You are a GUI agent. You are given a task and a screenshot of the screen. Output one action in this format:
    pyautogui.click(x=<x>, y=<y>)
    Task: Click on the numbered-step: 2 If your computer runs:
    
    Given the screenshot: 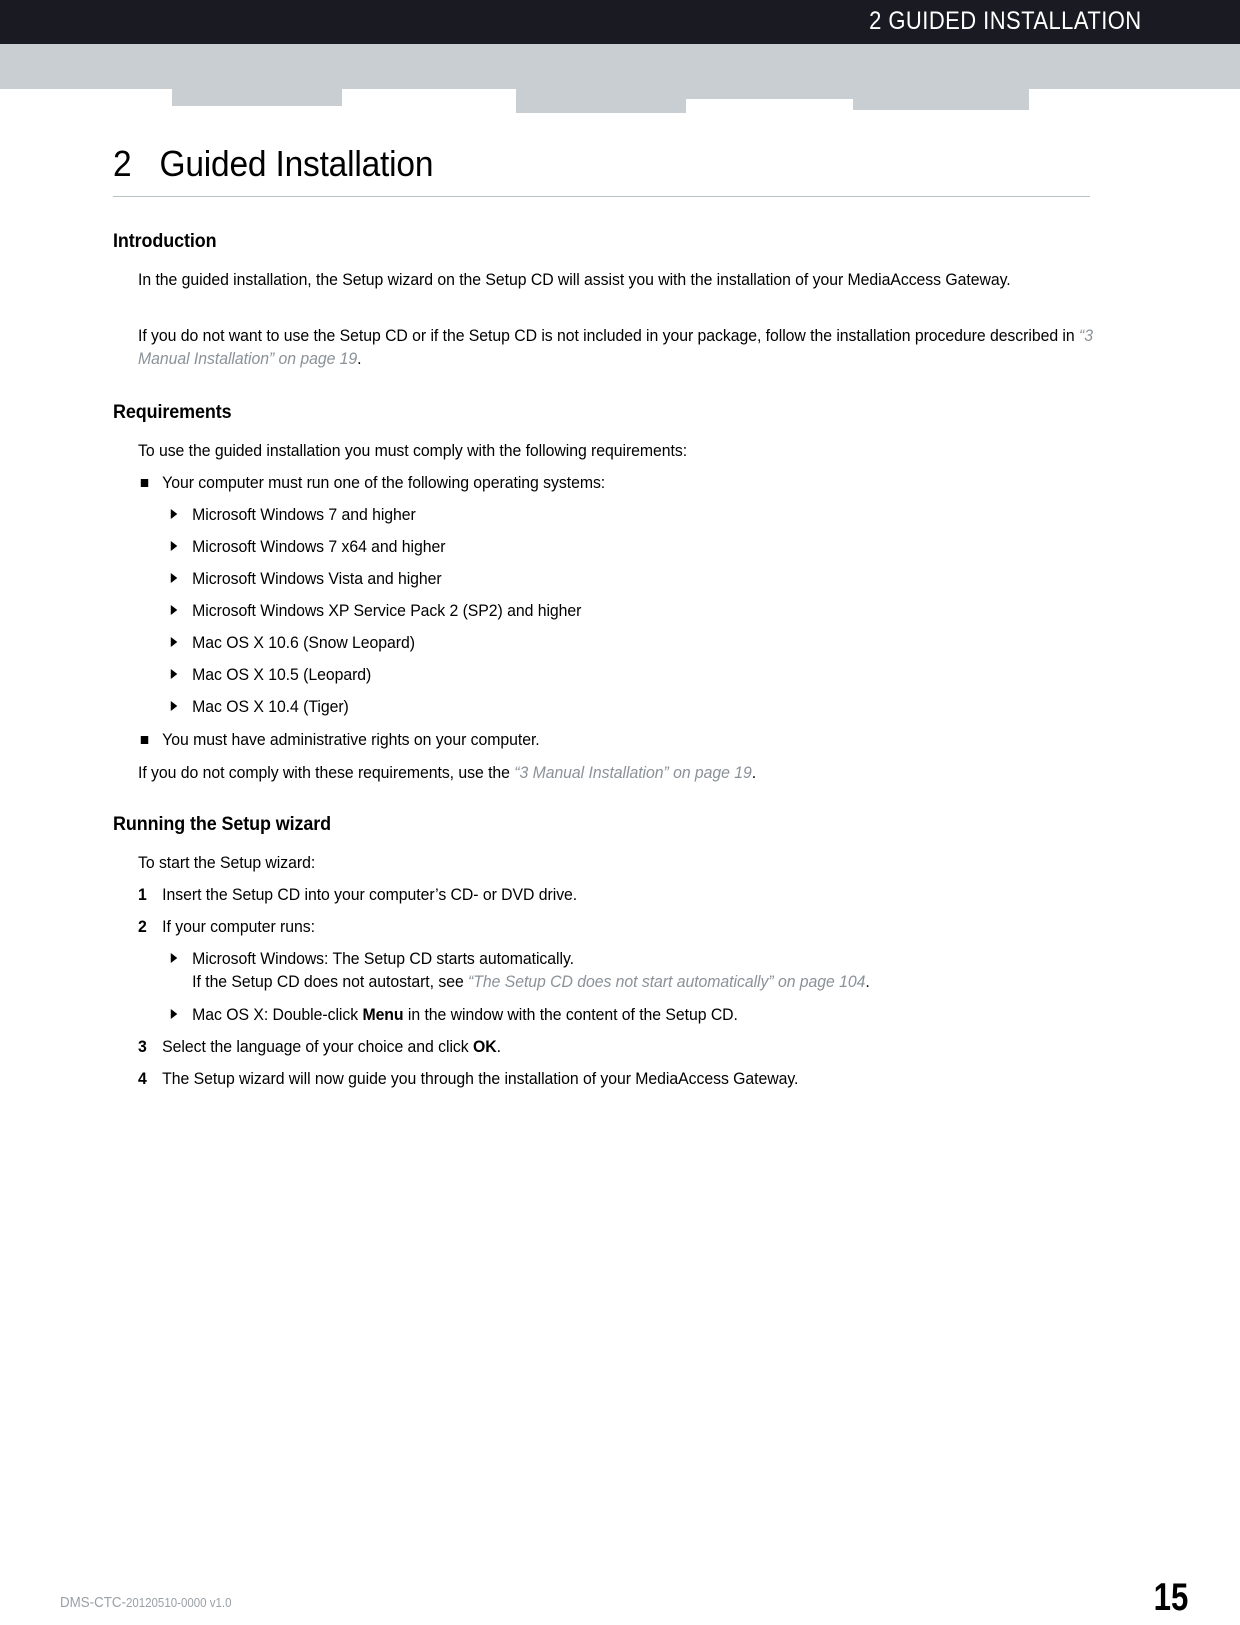 What is the action you would take?
    pyautogui.click(x=592, y=926)
    